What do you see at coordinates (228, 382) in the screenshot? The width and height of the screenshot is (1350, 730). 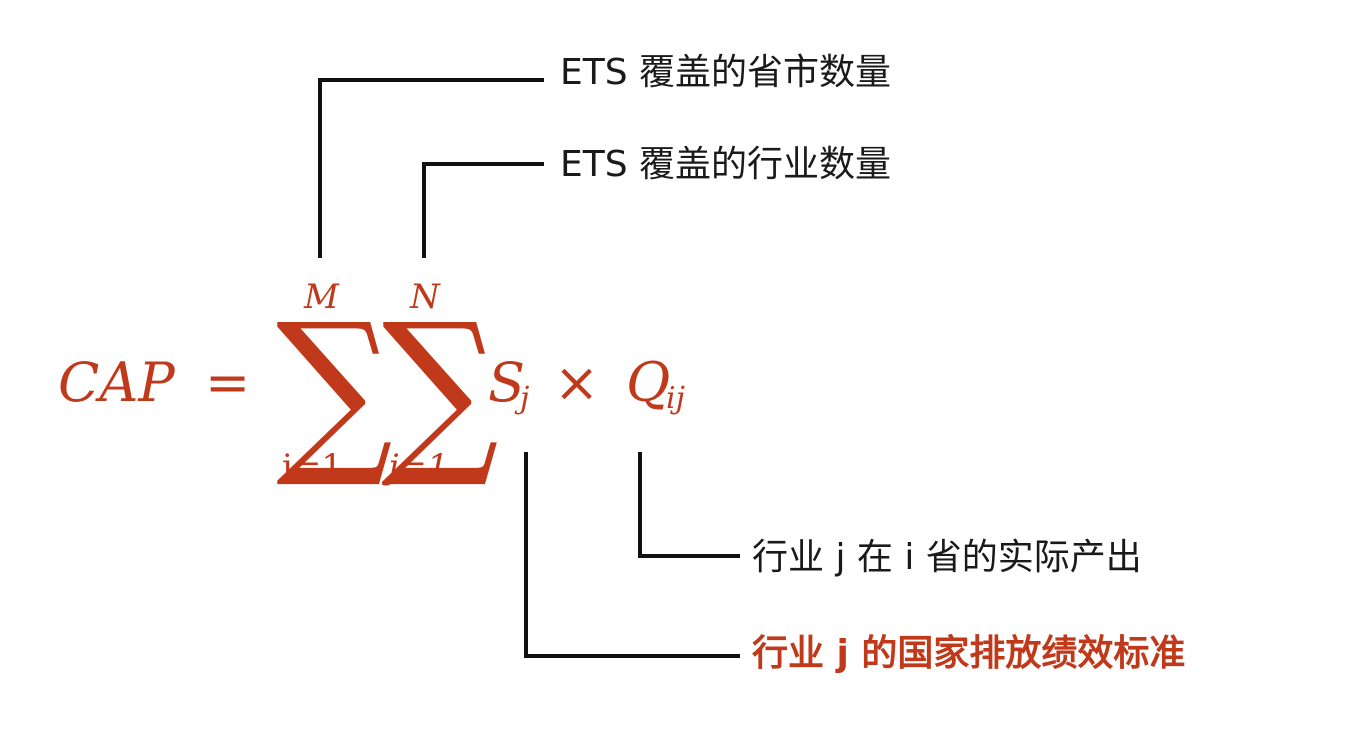 I see `formula-equals: =` at bounding box center [228, 382].